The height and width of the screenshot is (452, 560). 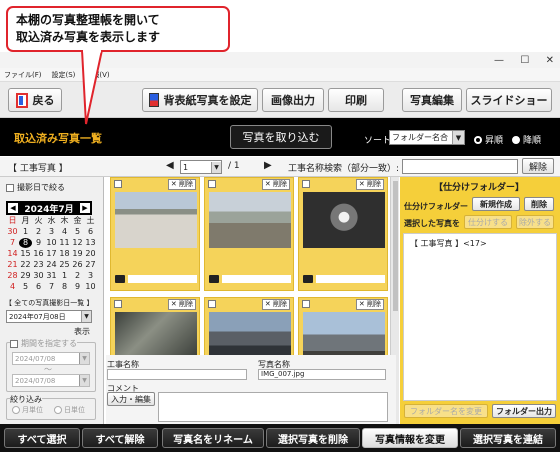 What do you see at coordinates (64, 265) in the screenshot?
I see `calendar-day: 25` at bounding box center [64, 265].